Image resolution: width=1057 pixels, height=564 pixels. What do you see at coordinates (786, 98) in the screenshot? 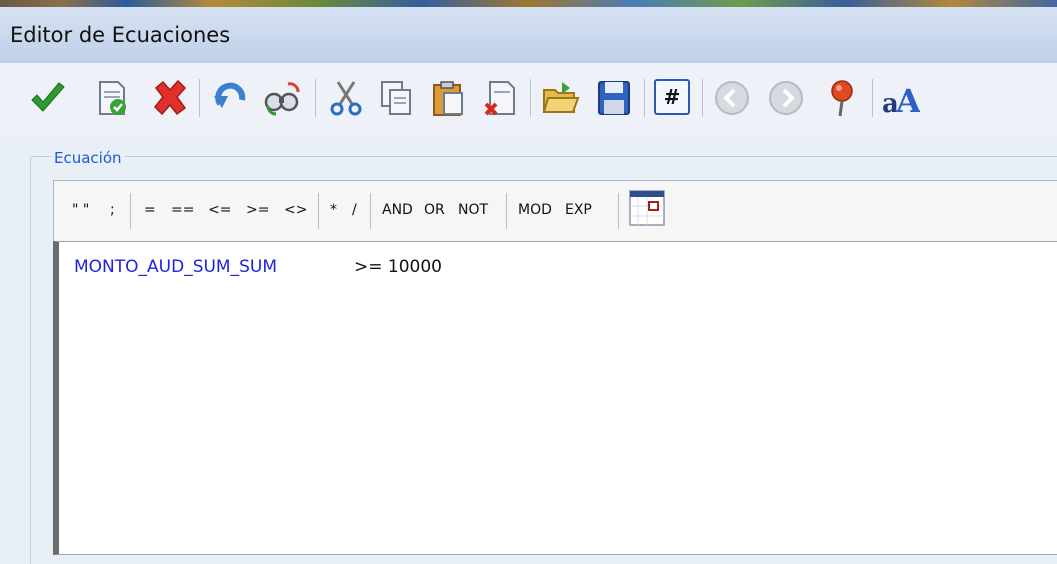
I see `forward-icon` at bounding box center [786, 98].